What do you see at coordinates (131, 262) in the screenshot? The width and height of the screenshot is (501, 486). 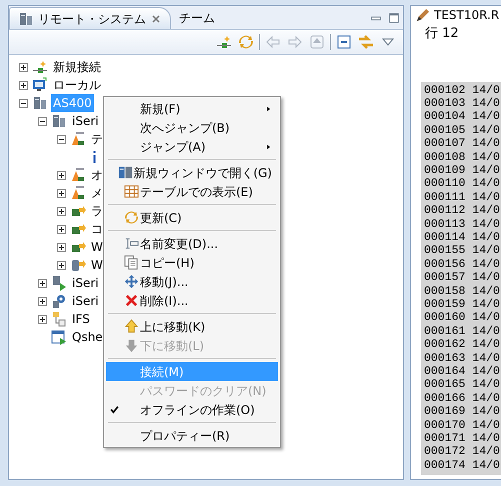 I see `copy-icon` at bounding box center [131, 262].